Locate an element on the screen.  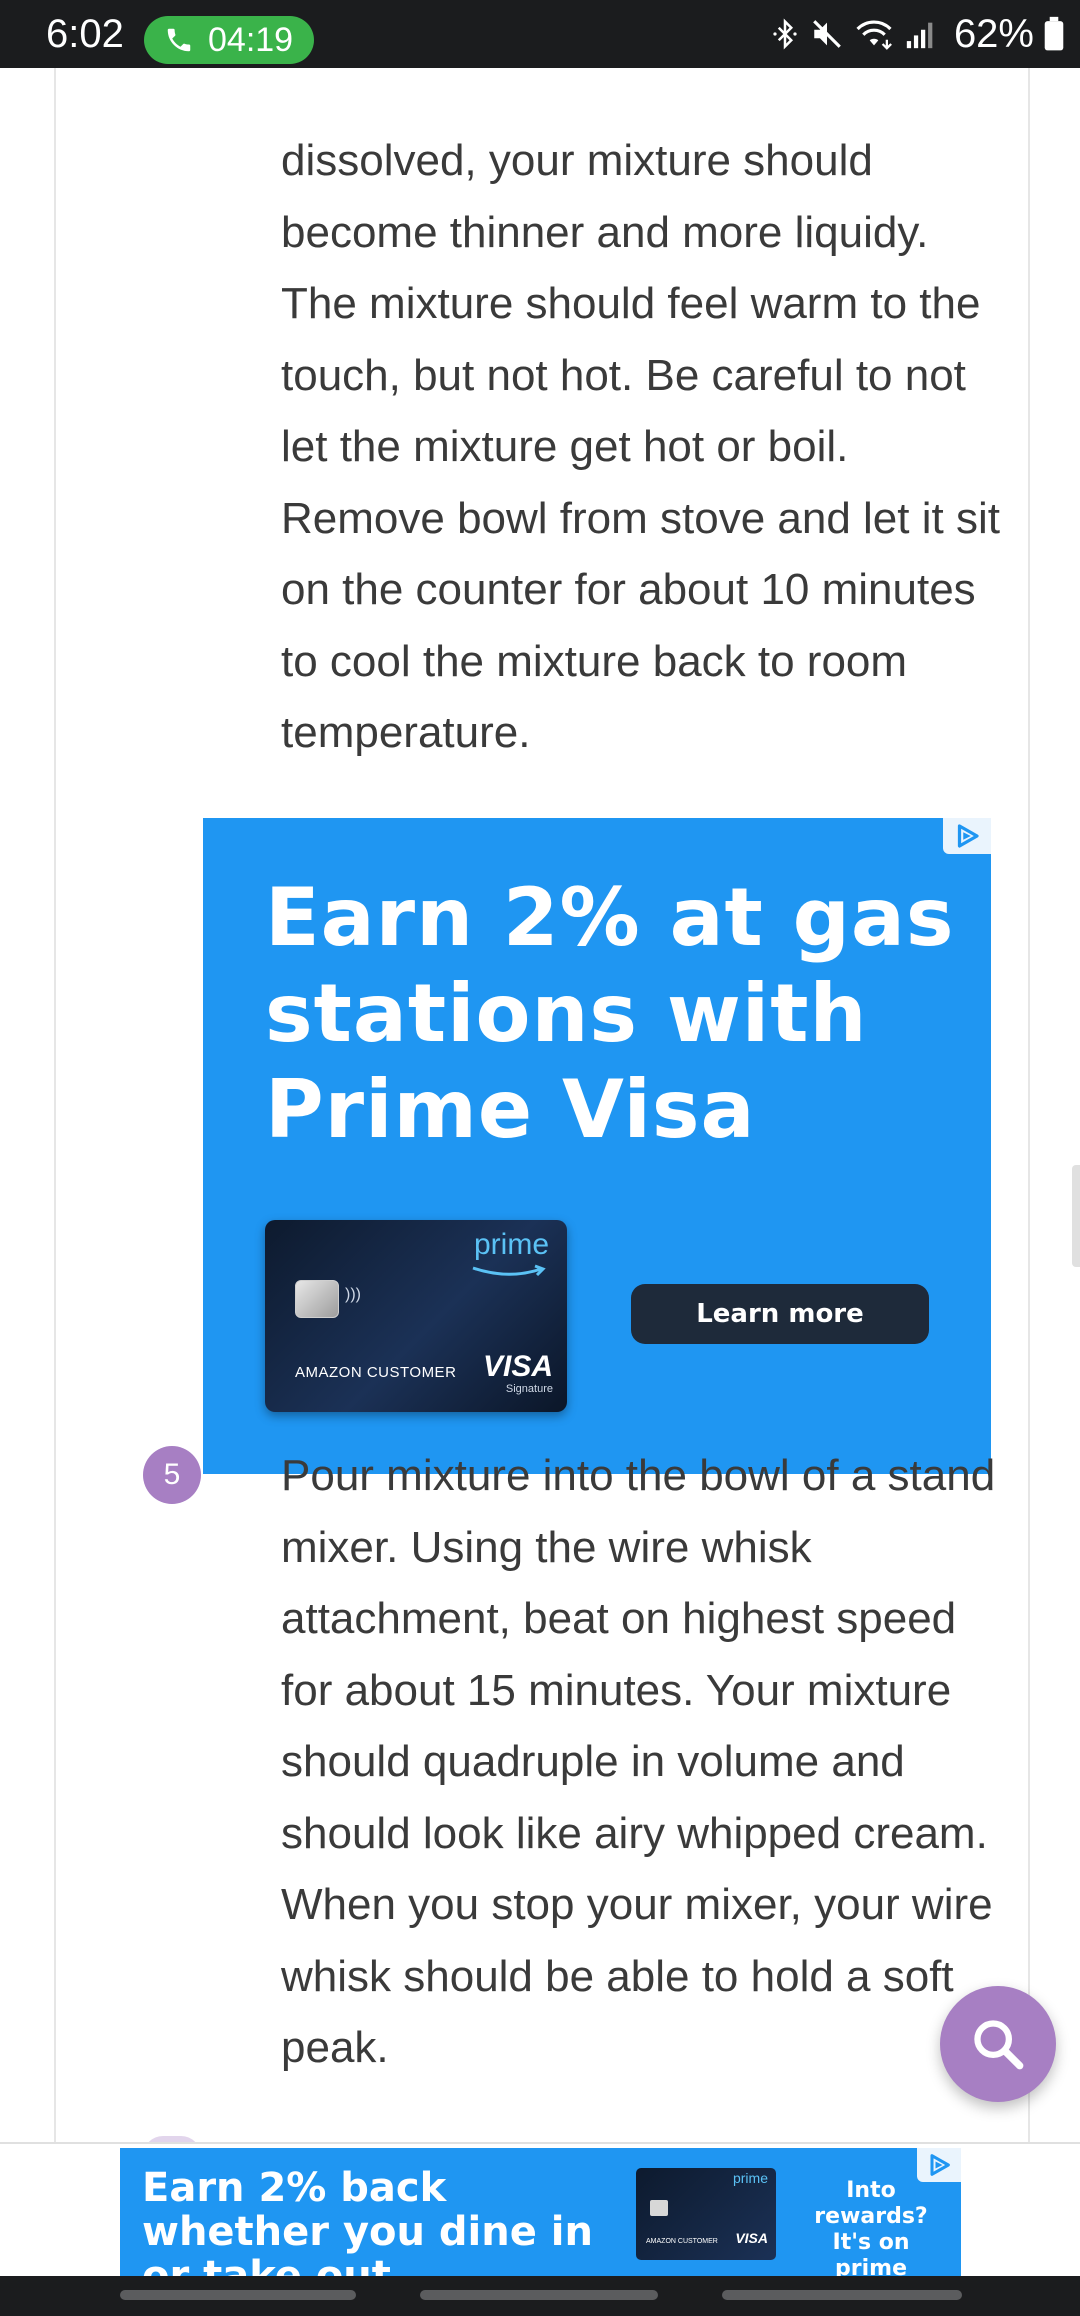
learn-more-button: Learn more is located at coordinates (780, 1314).